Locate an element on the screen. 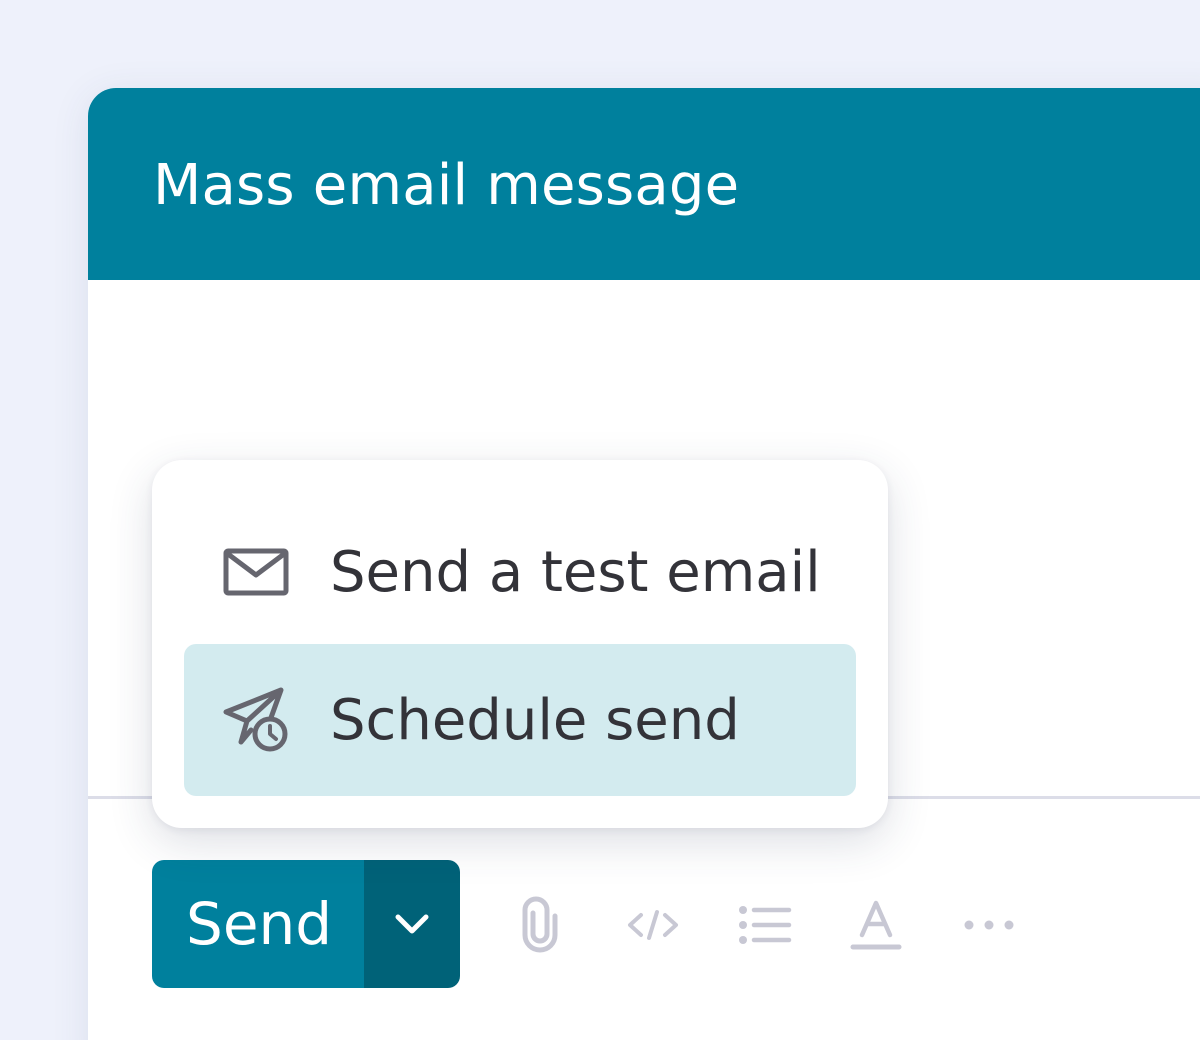  send-options-toggle is located at coordinates (412, 924).